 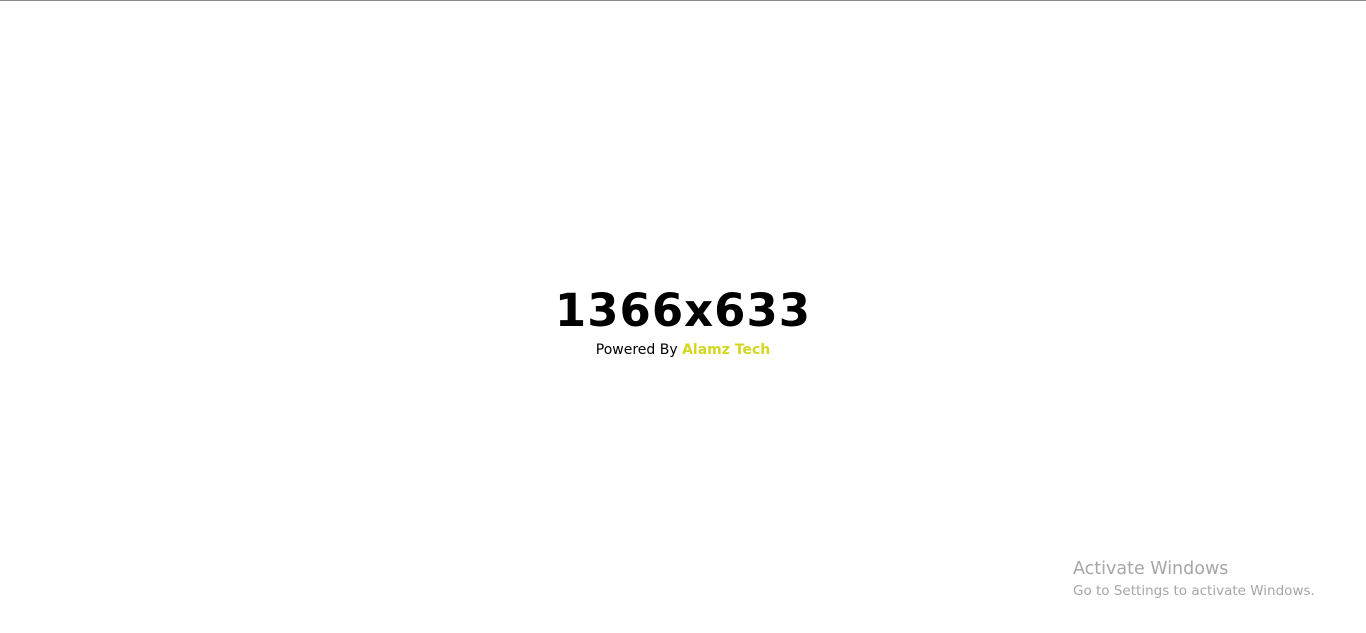 What do you see at coordinates (683, 310) in the screenshot?
I see `screen-resolution-text: 1366x633` at bounding box center [683, 310].